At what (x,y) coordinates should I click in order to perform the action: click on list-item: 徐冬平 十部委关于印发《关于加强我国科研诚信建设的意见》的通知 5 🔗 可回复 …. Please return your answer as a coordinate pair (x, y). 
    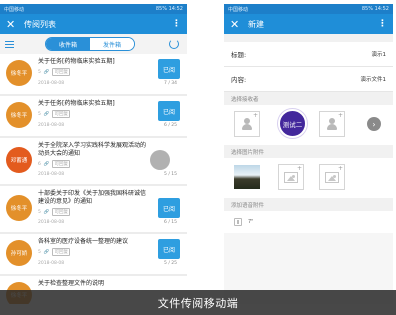
    Looking at the image, I should click on (93, 209).